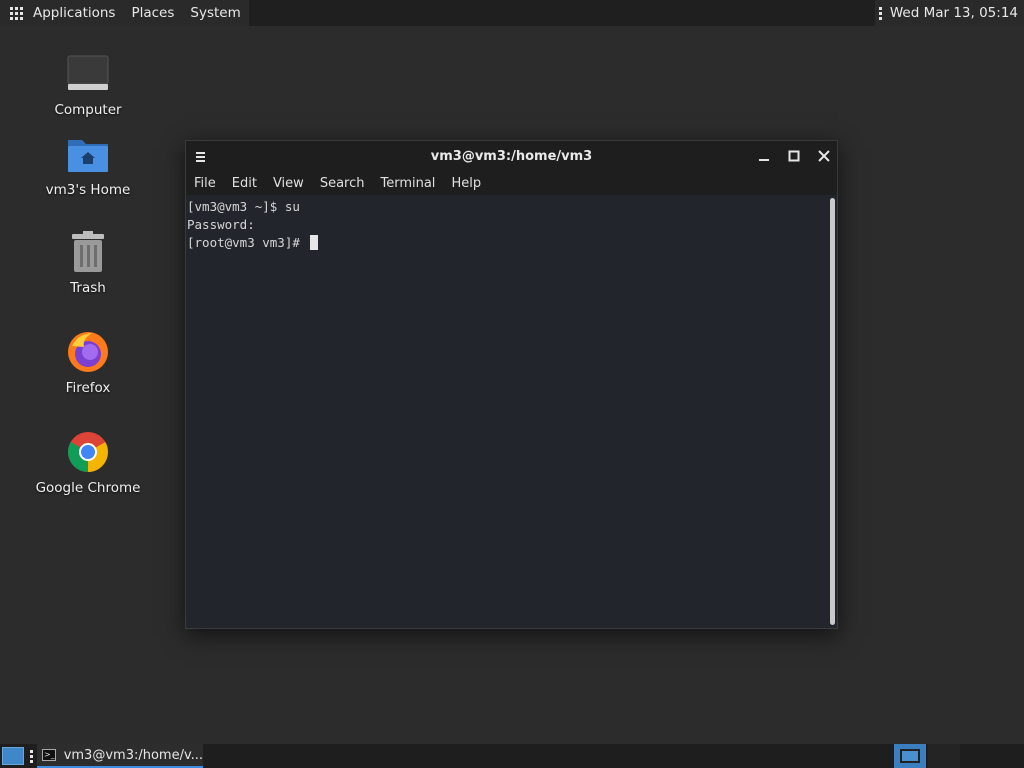  I want to click on applications-menu: Applications, so click(62, 13).